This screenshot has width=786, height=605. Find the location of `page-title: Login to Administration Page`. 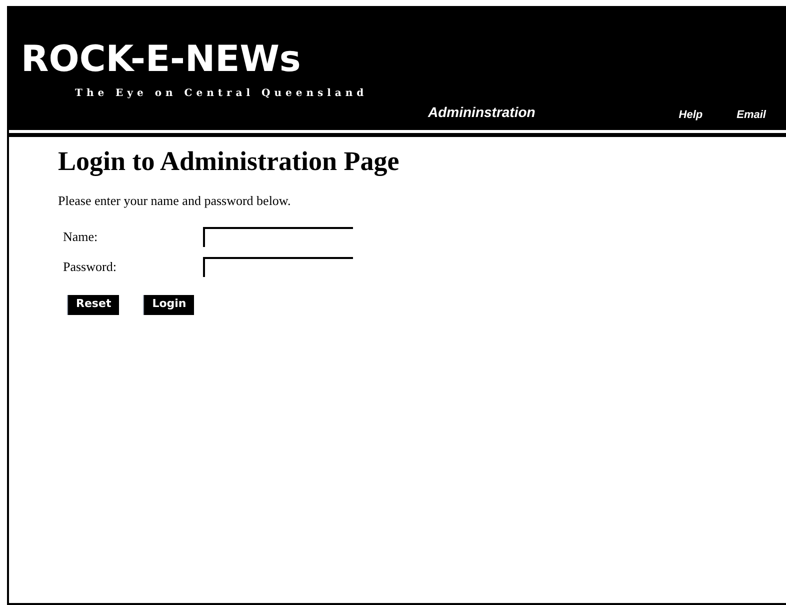

page-title: Login to Administration Page is located at coordinates (229, 161).